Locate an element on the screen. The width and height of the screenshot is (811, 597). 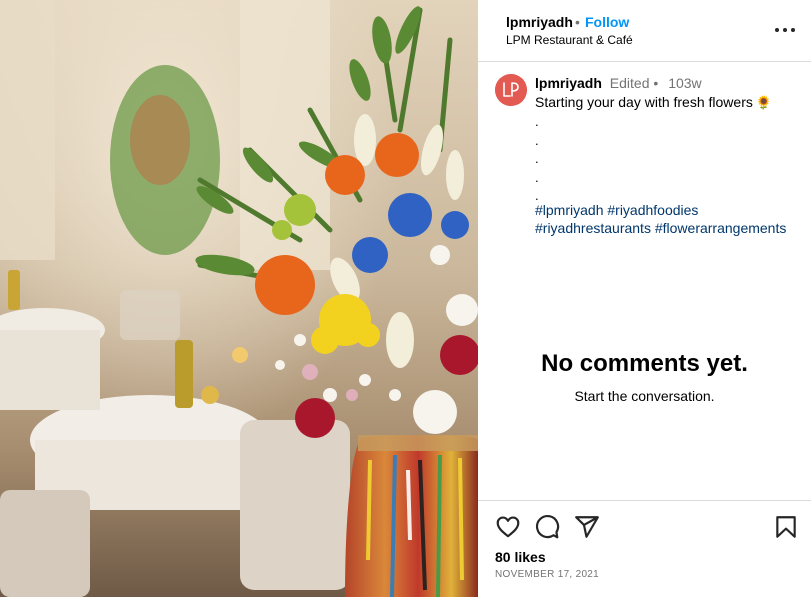
caption-dots: . . . . . is located at coordinates (537, 159).